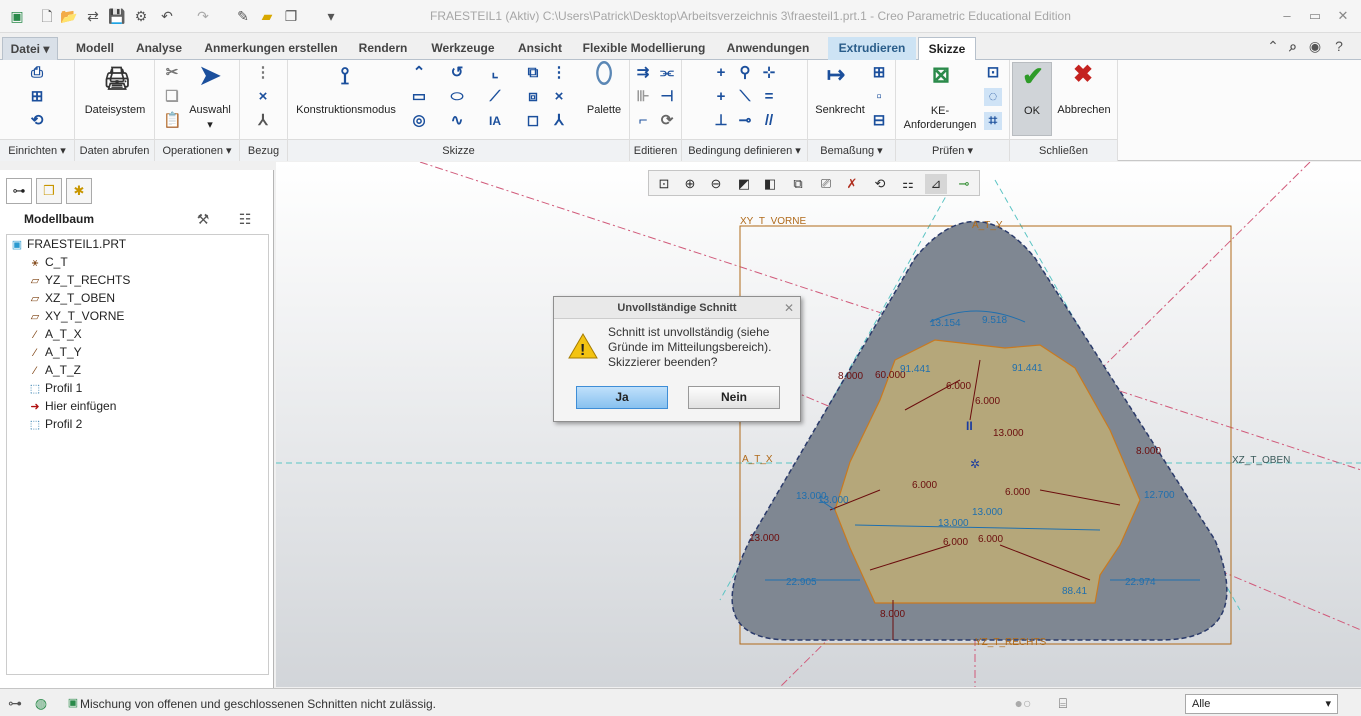  What do you see at coordinates (745, 121) in the screenshot?
I see `coincident-constraint-icon: ⊸` at bounding box center [745, 121].